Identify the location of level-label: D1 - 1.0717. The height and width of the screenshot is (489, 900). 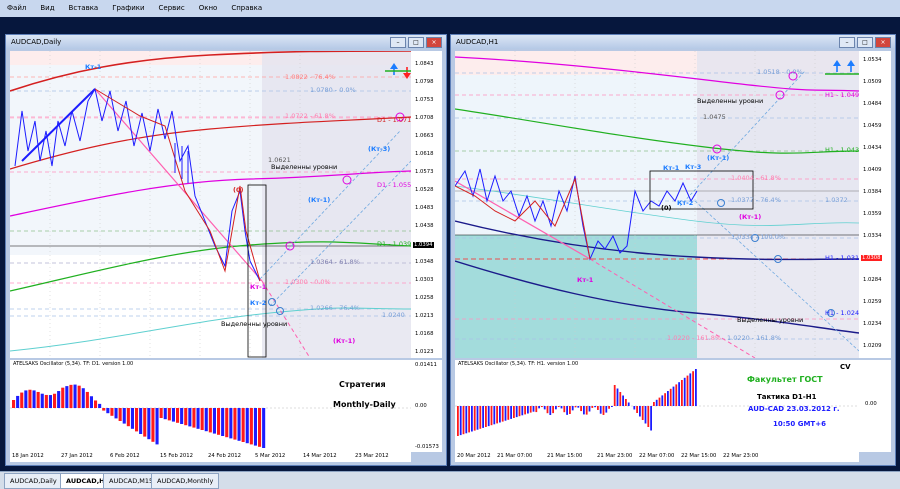
(394, 120).